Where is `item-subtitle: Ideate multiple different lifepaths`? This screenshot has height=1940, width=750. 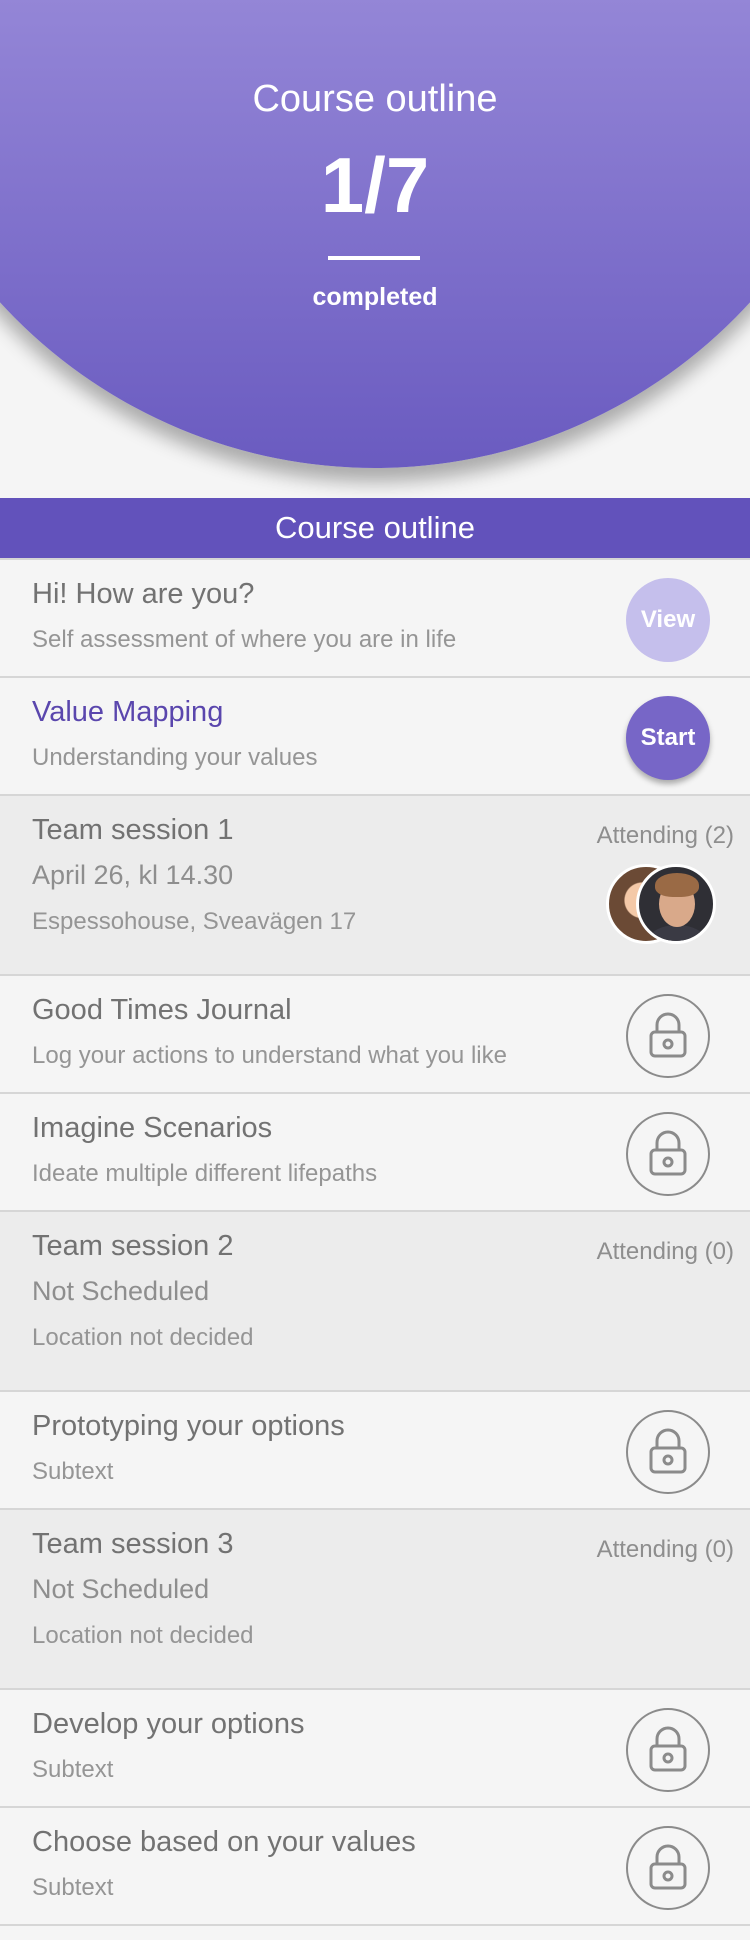
item-subtitle: Ideate multiple different lifepaths is located at coordinates (205, 1173).